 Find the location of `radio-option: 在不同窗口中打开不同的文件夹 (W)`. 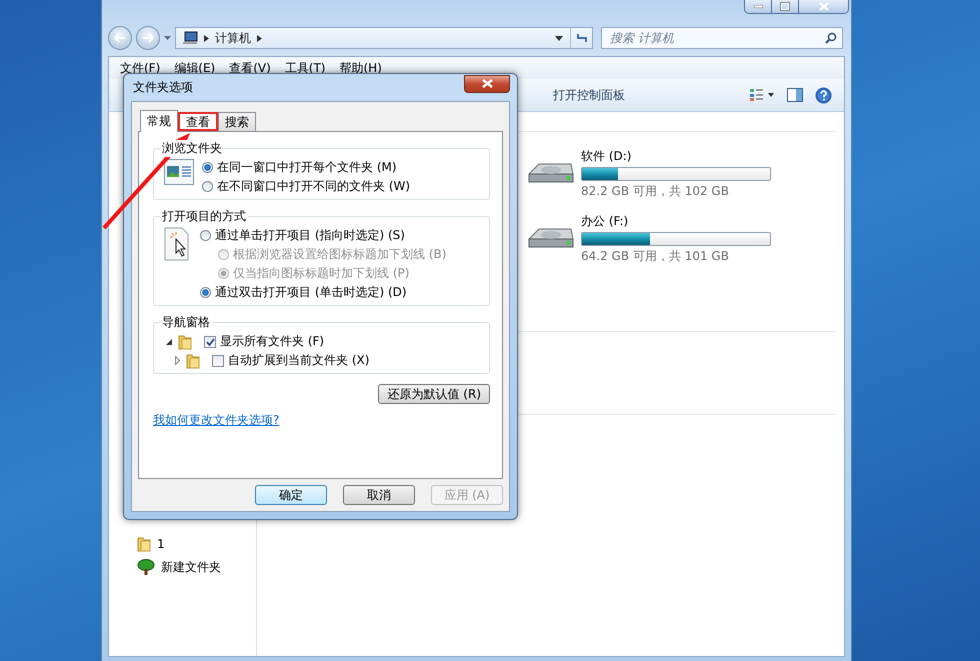

radio-option: 在不同窗口中打开不同的文件夹 (W) is located at coordinates (306, 186).